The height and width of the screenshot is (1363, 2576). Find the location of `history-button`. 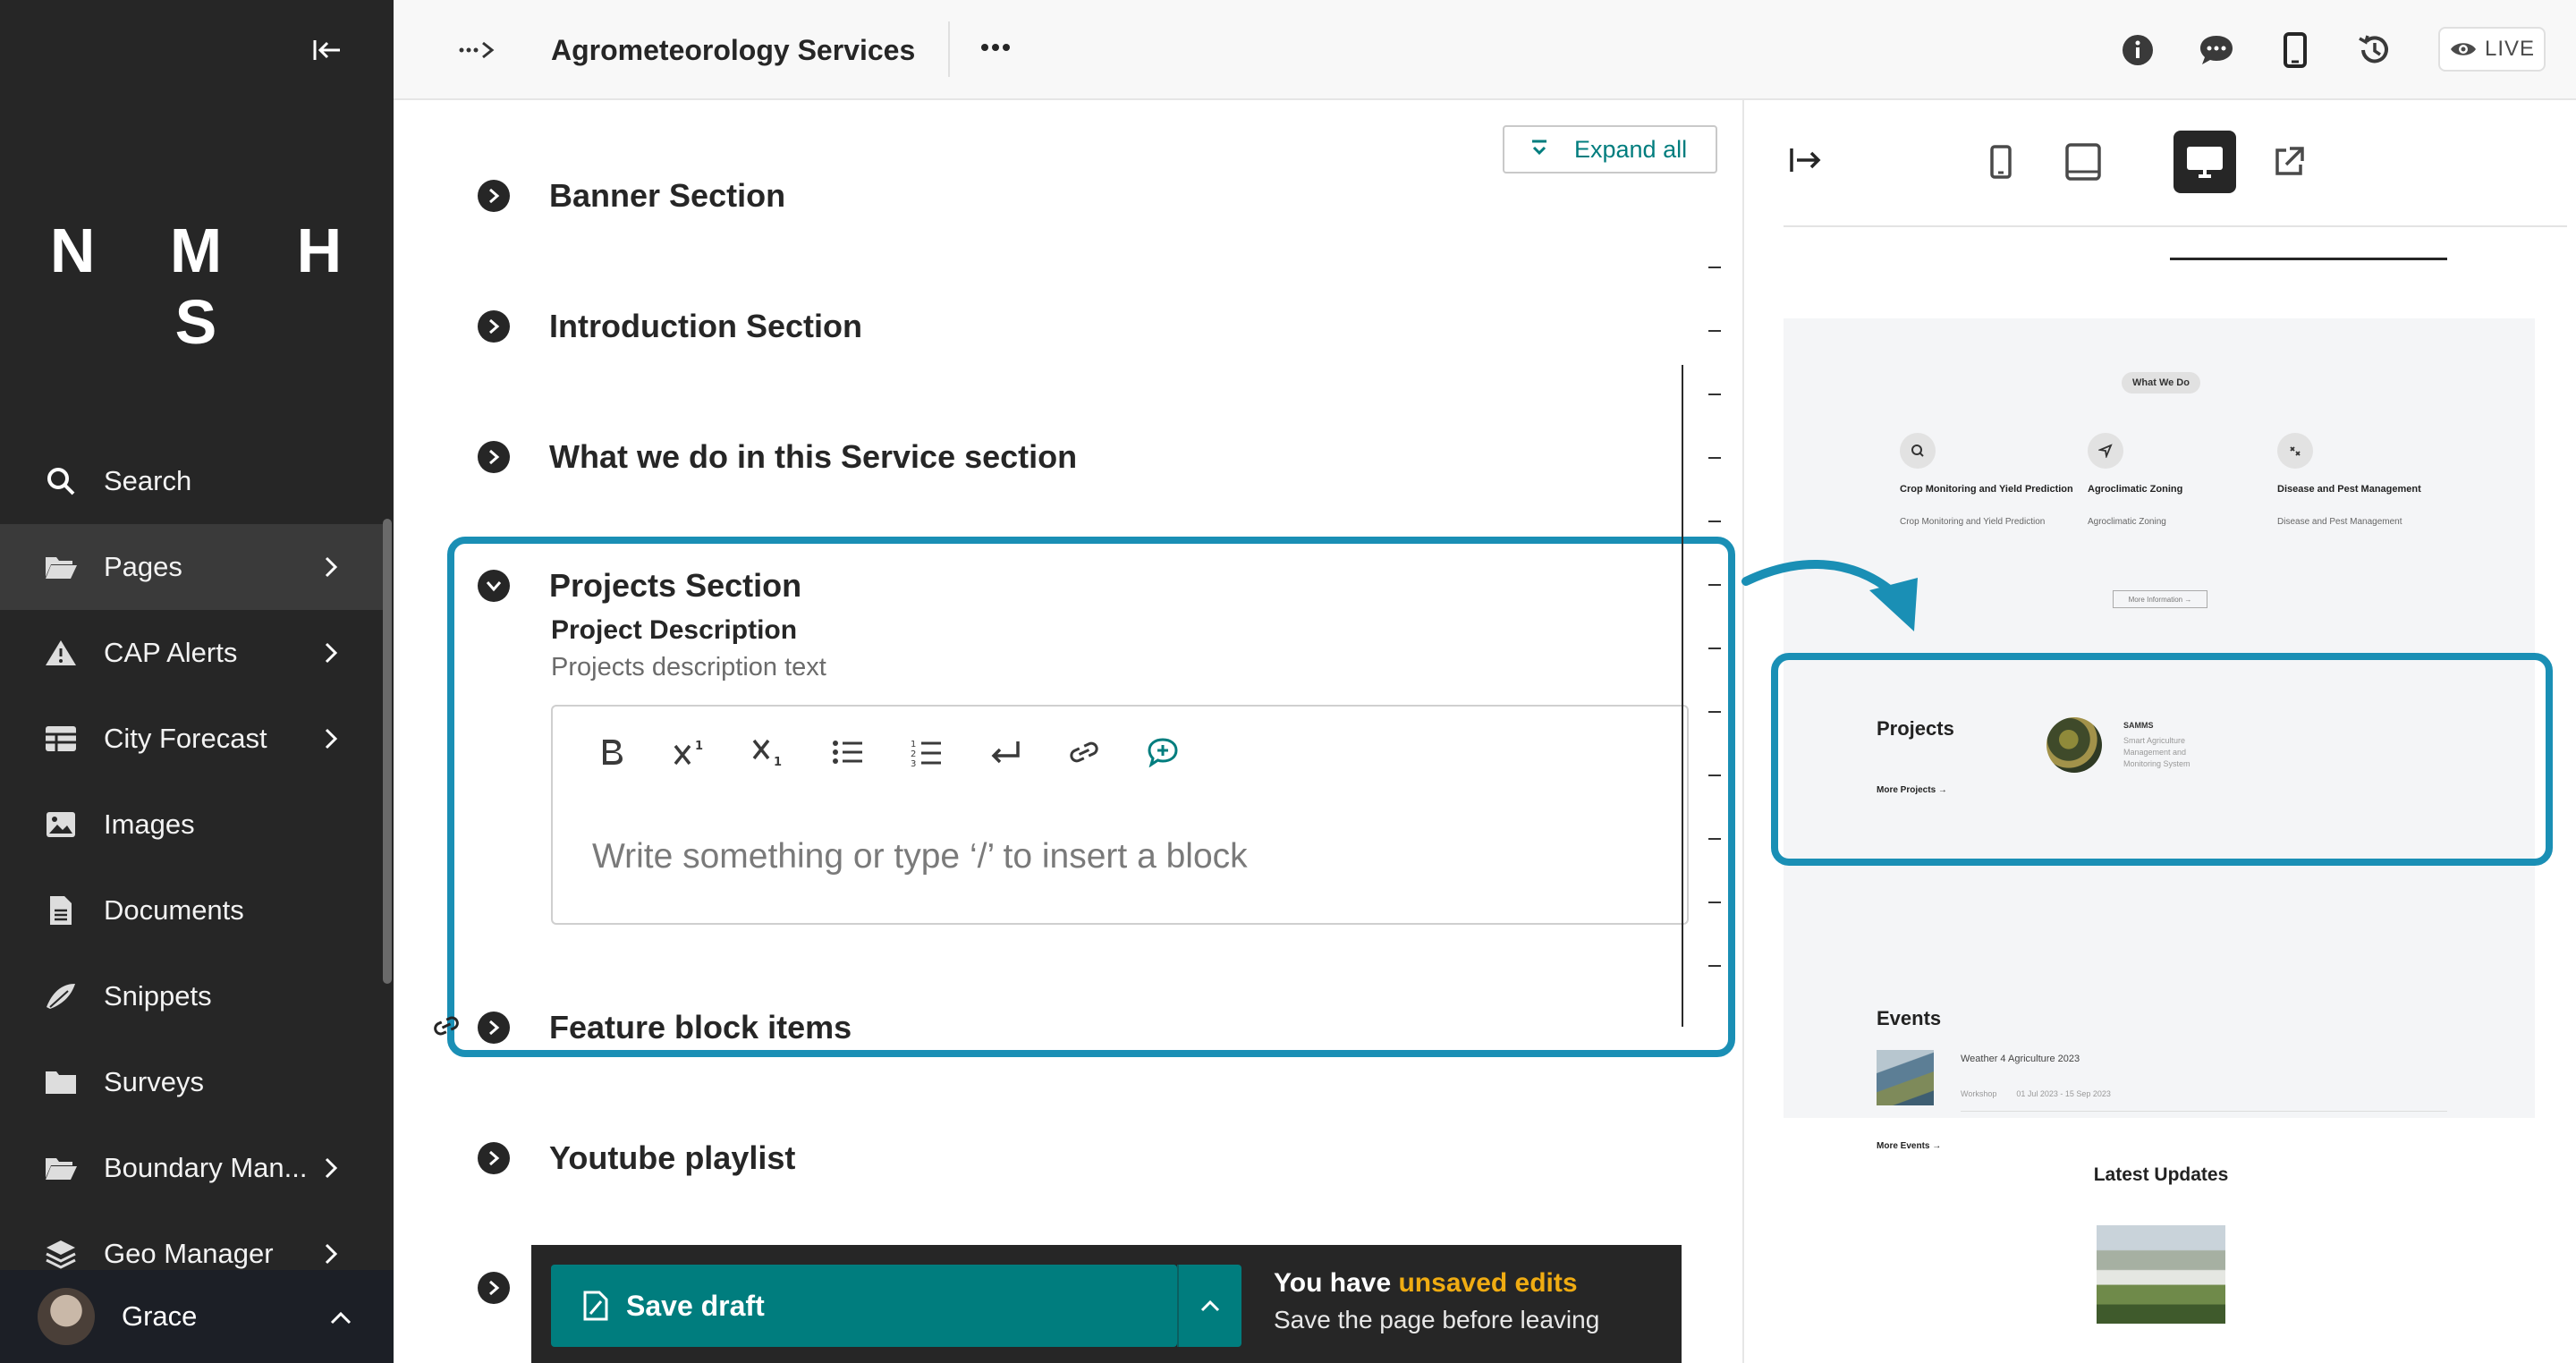

history-button is located at coordinates (2373, 51).